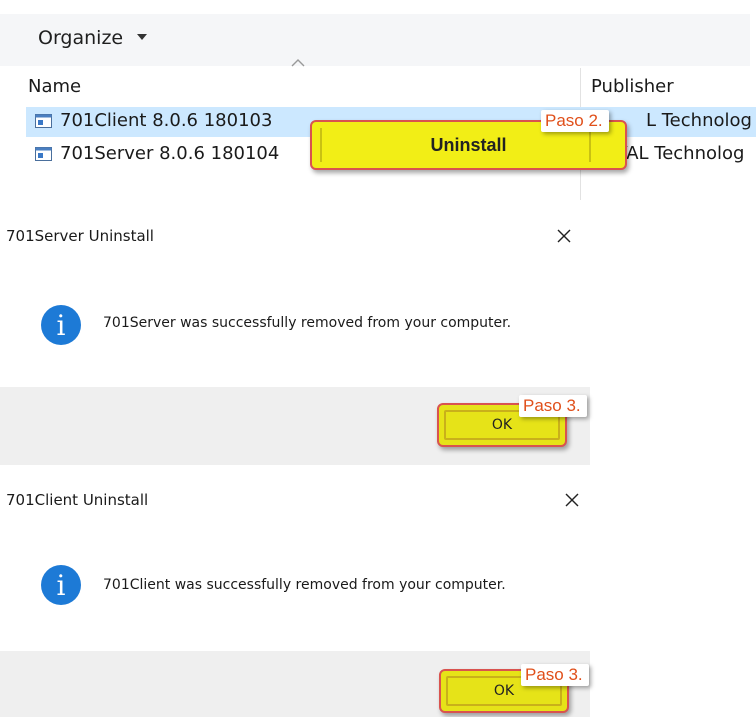  I want to click on caret-down-icon, so click(142, 37).